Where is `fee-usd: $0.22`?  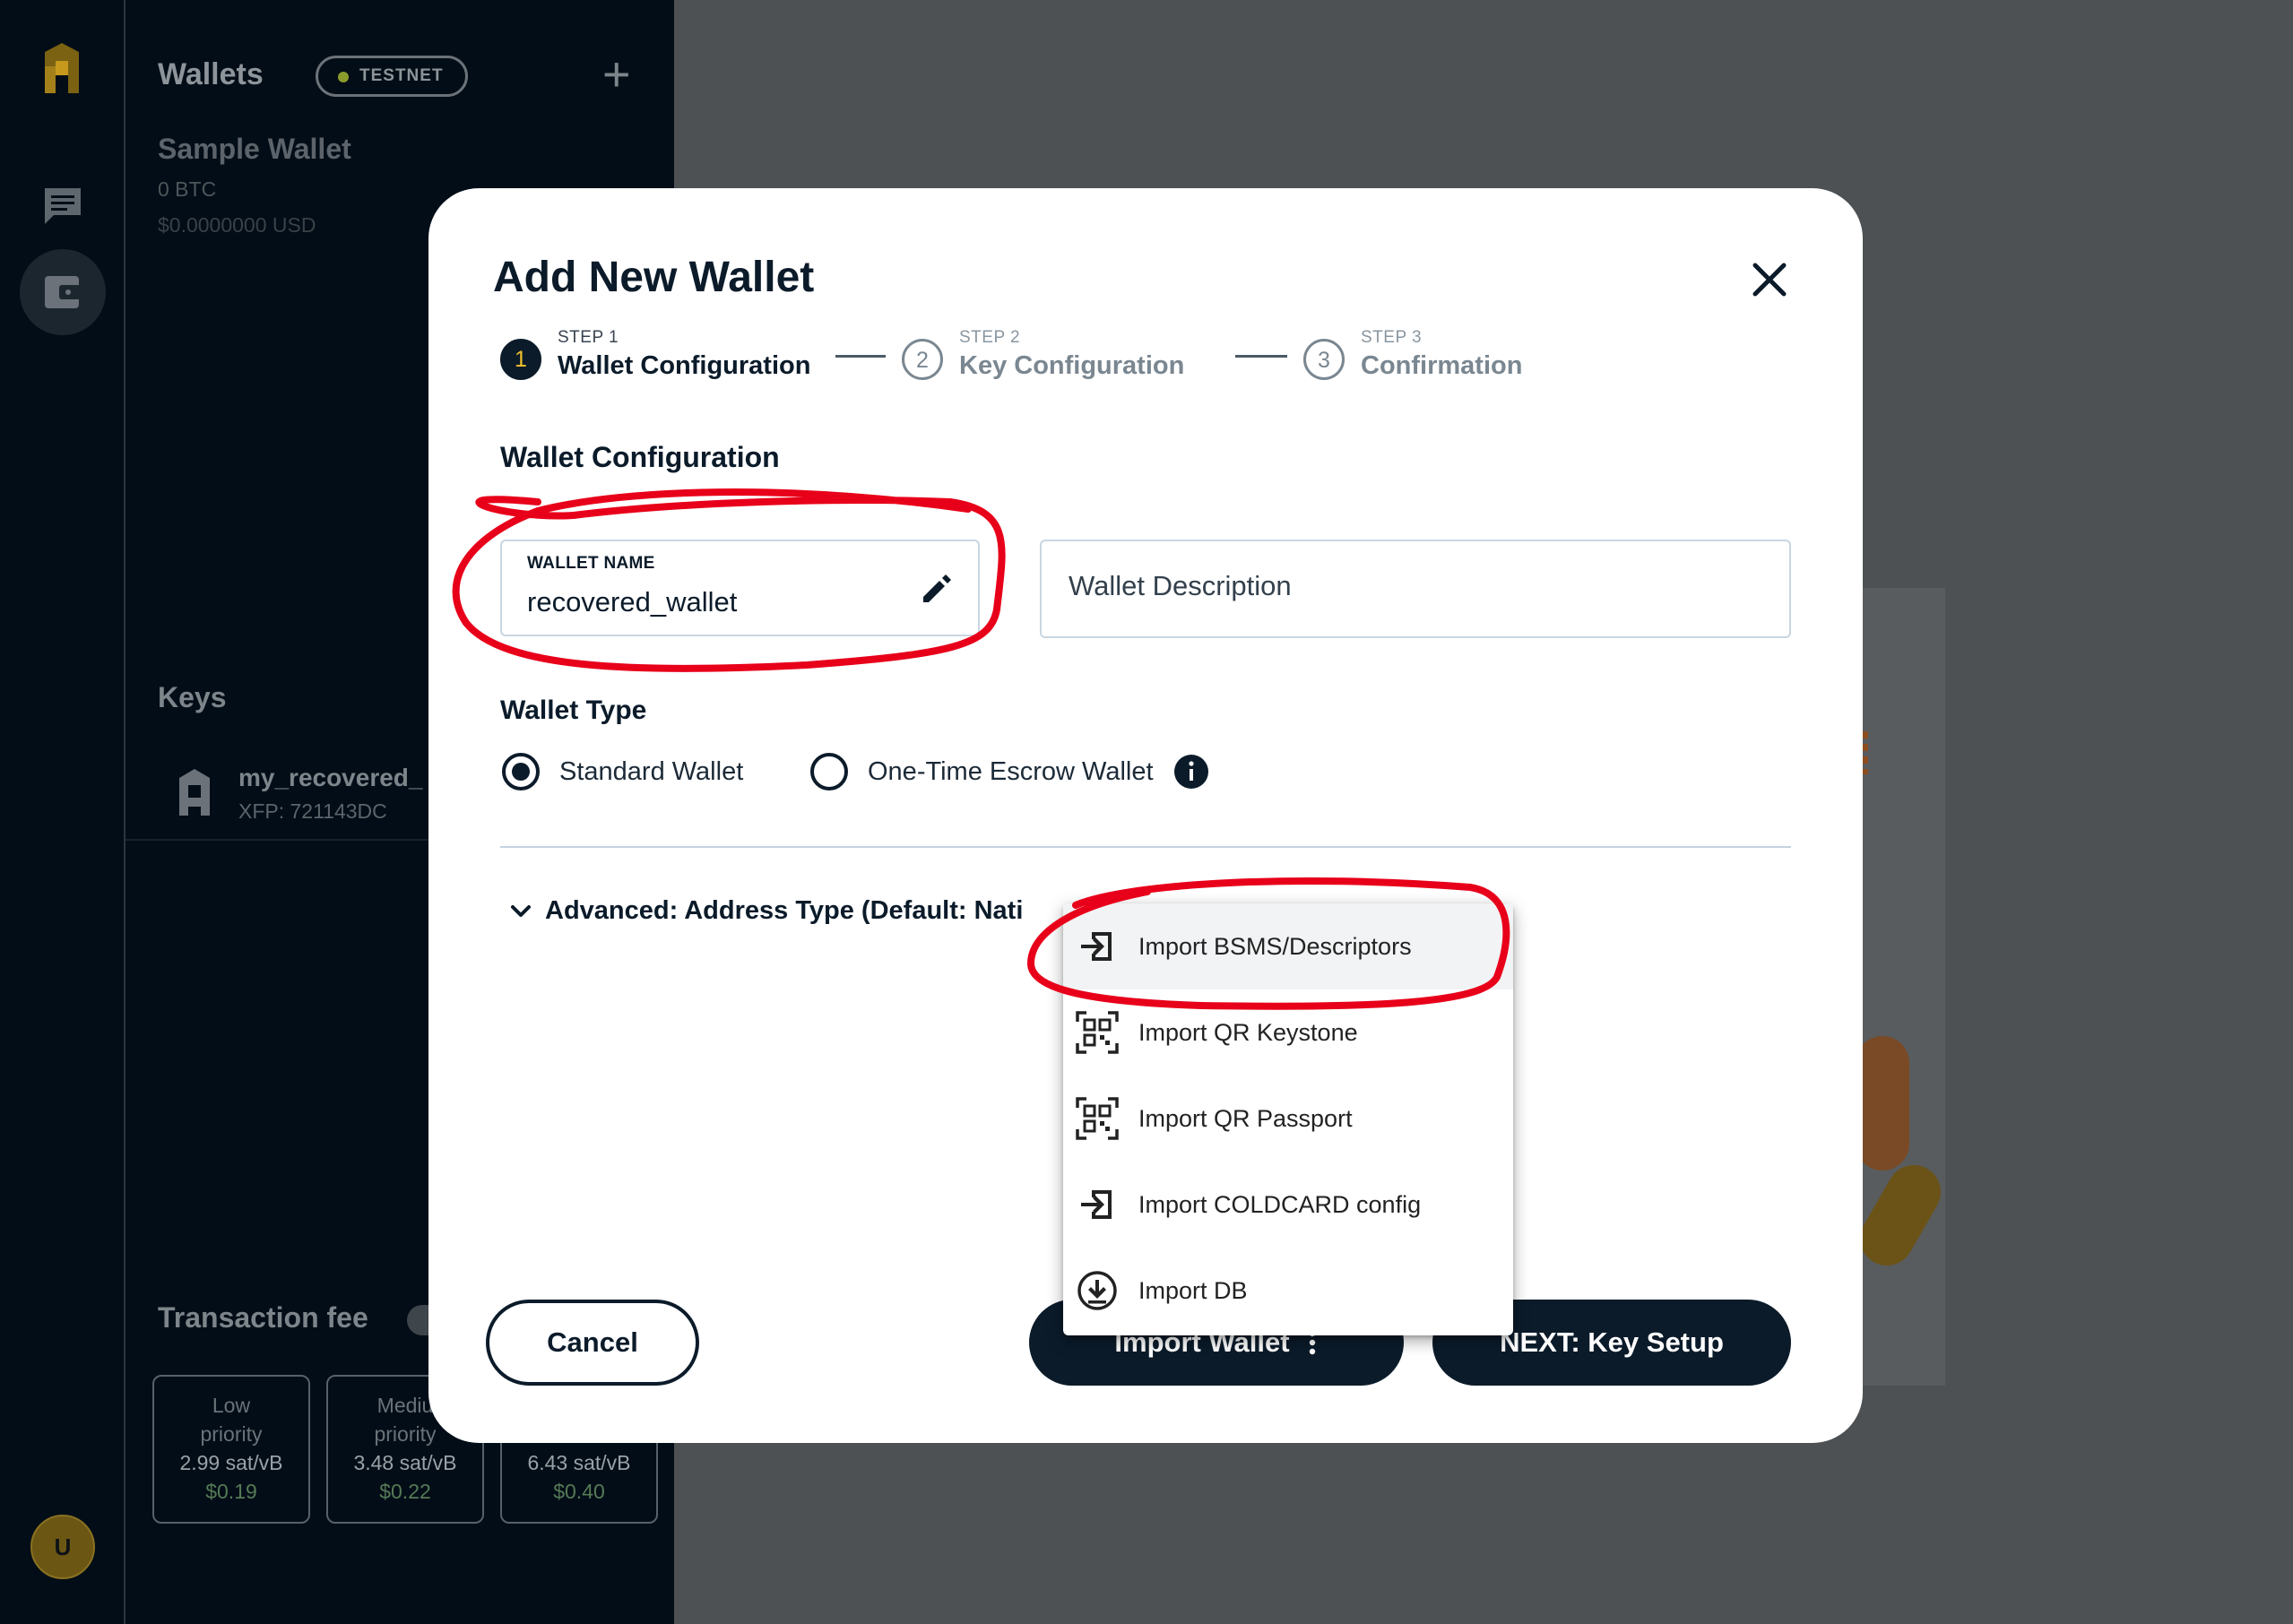 fee-usd: $0.22 is located at coordinates (405, 1491).